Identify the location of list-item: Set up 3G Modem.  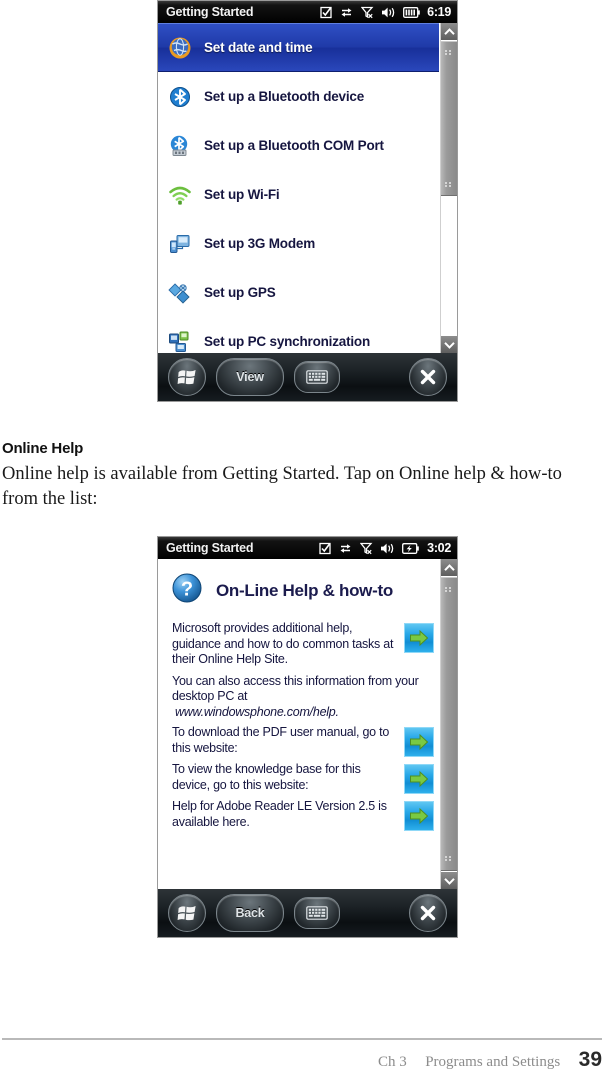
(299, 243).